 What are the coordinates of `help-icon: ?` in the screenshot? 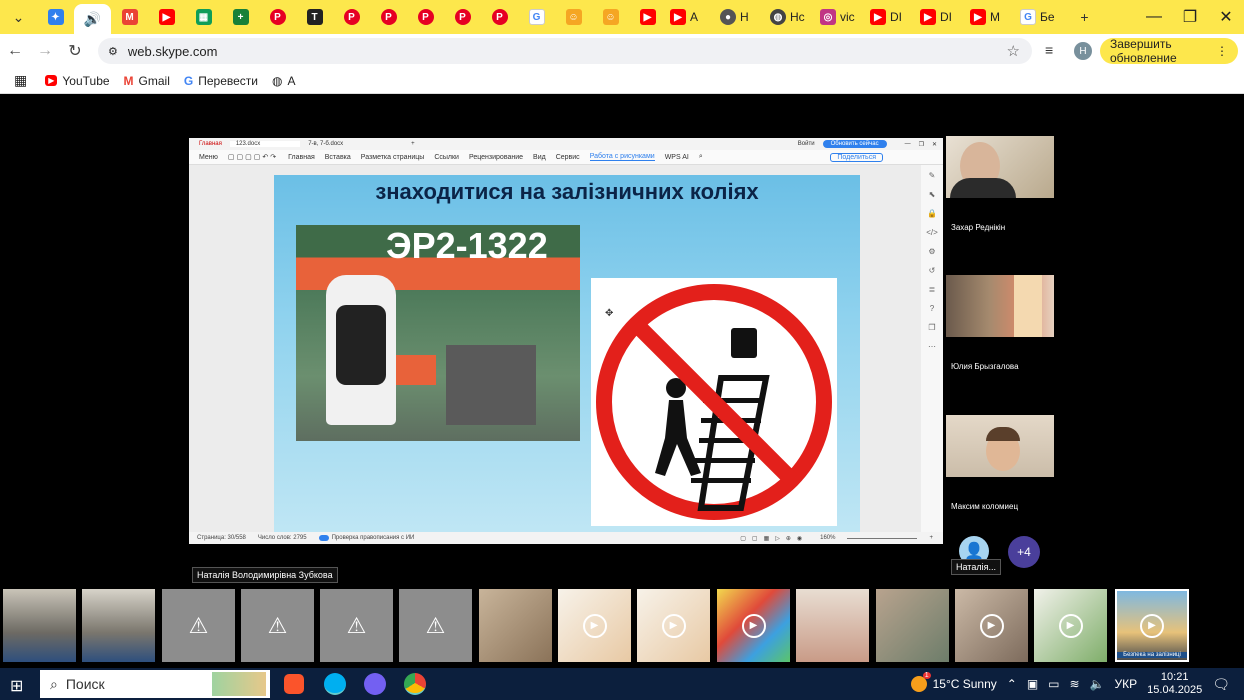 It's located at (932, 308).